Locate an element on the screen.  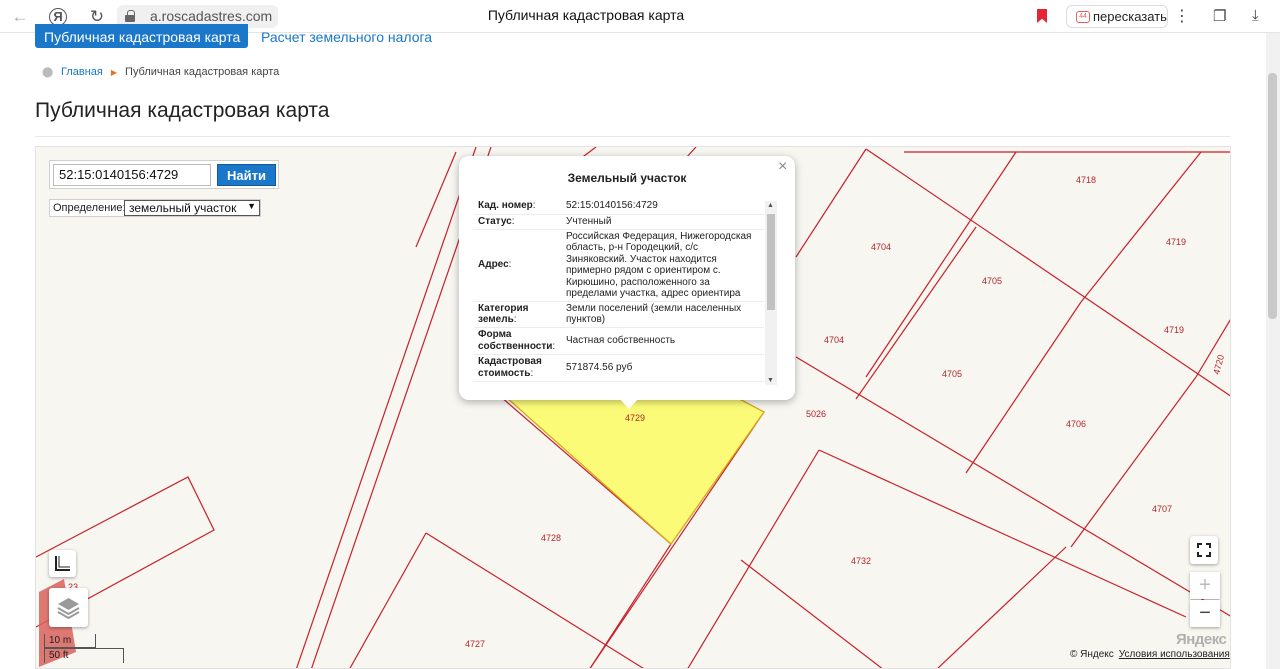
definition-label: Определение: is located at coordinates (89, 208).